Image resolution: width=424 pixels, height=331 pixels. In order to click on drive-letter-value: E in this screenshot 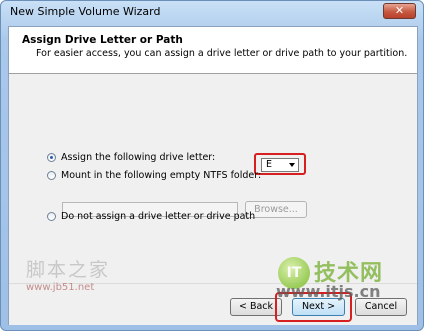, I will do `click(269, 164)`.